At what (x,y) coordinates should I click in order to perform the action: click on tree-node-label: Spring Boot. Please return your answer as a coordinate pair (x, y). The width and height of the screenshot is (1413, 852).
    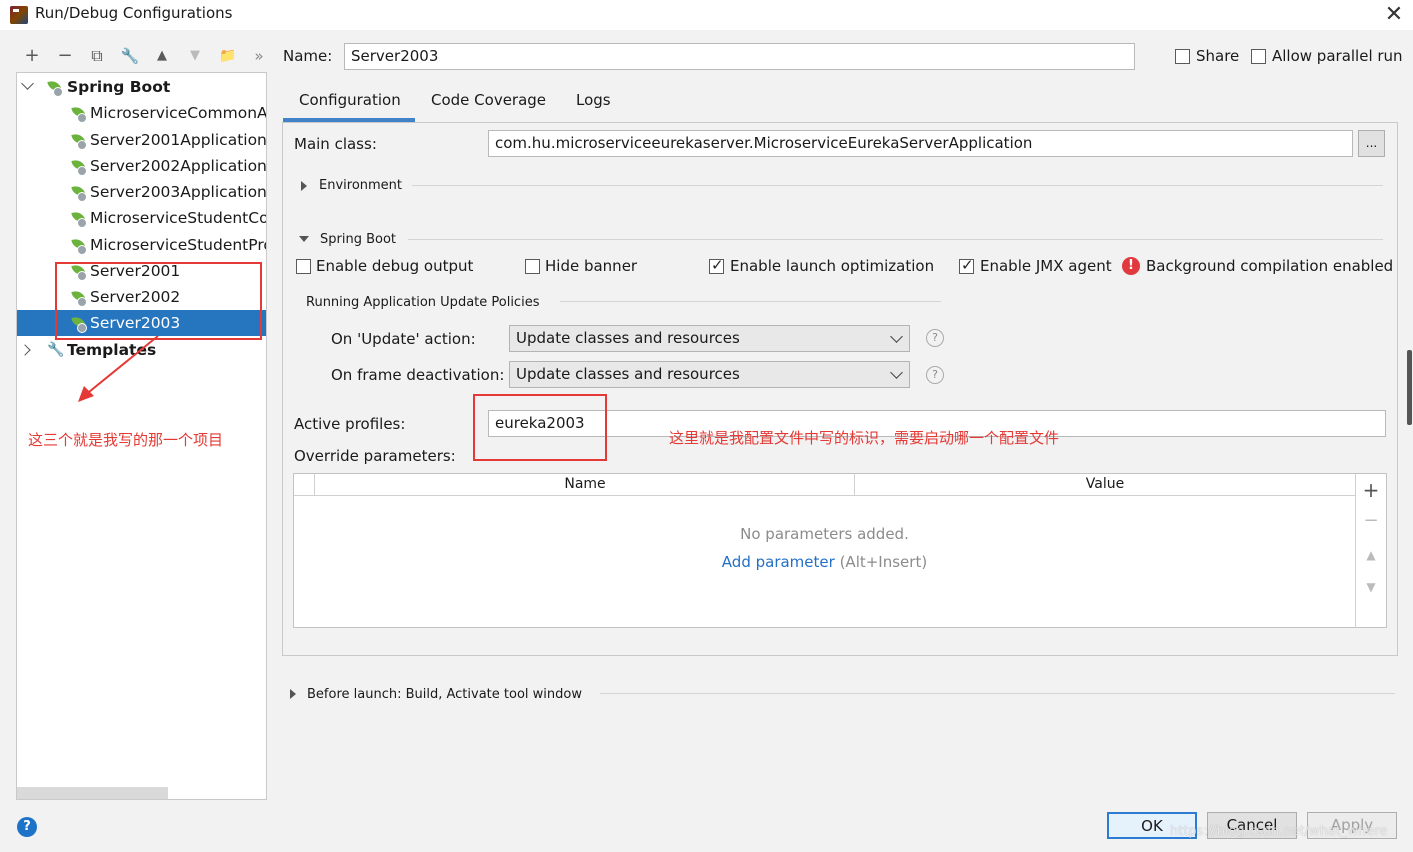
    Looking at the image, I should click on (119, 87).